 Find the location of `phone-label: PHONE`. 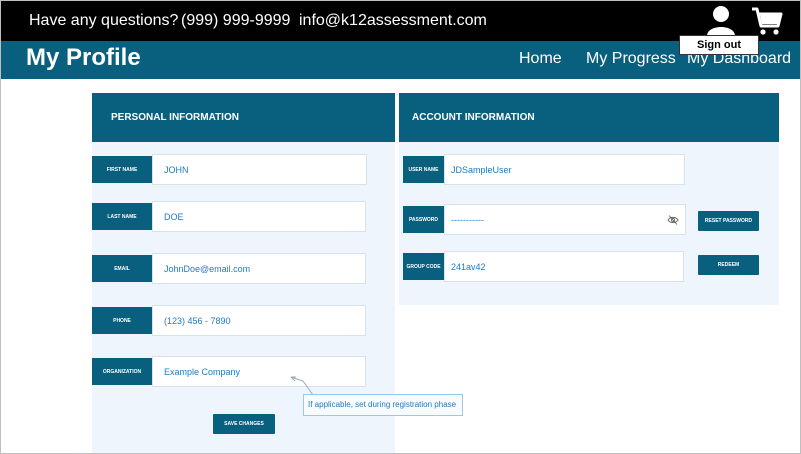

phone-label: PHONE is located at coordinates (122, 320).